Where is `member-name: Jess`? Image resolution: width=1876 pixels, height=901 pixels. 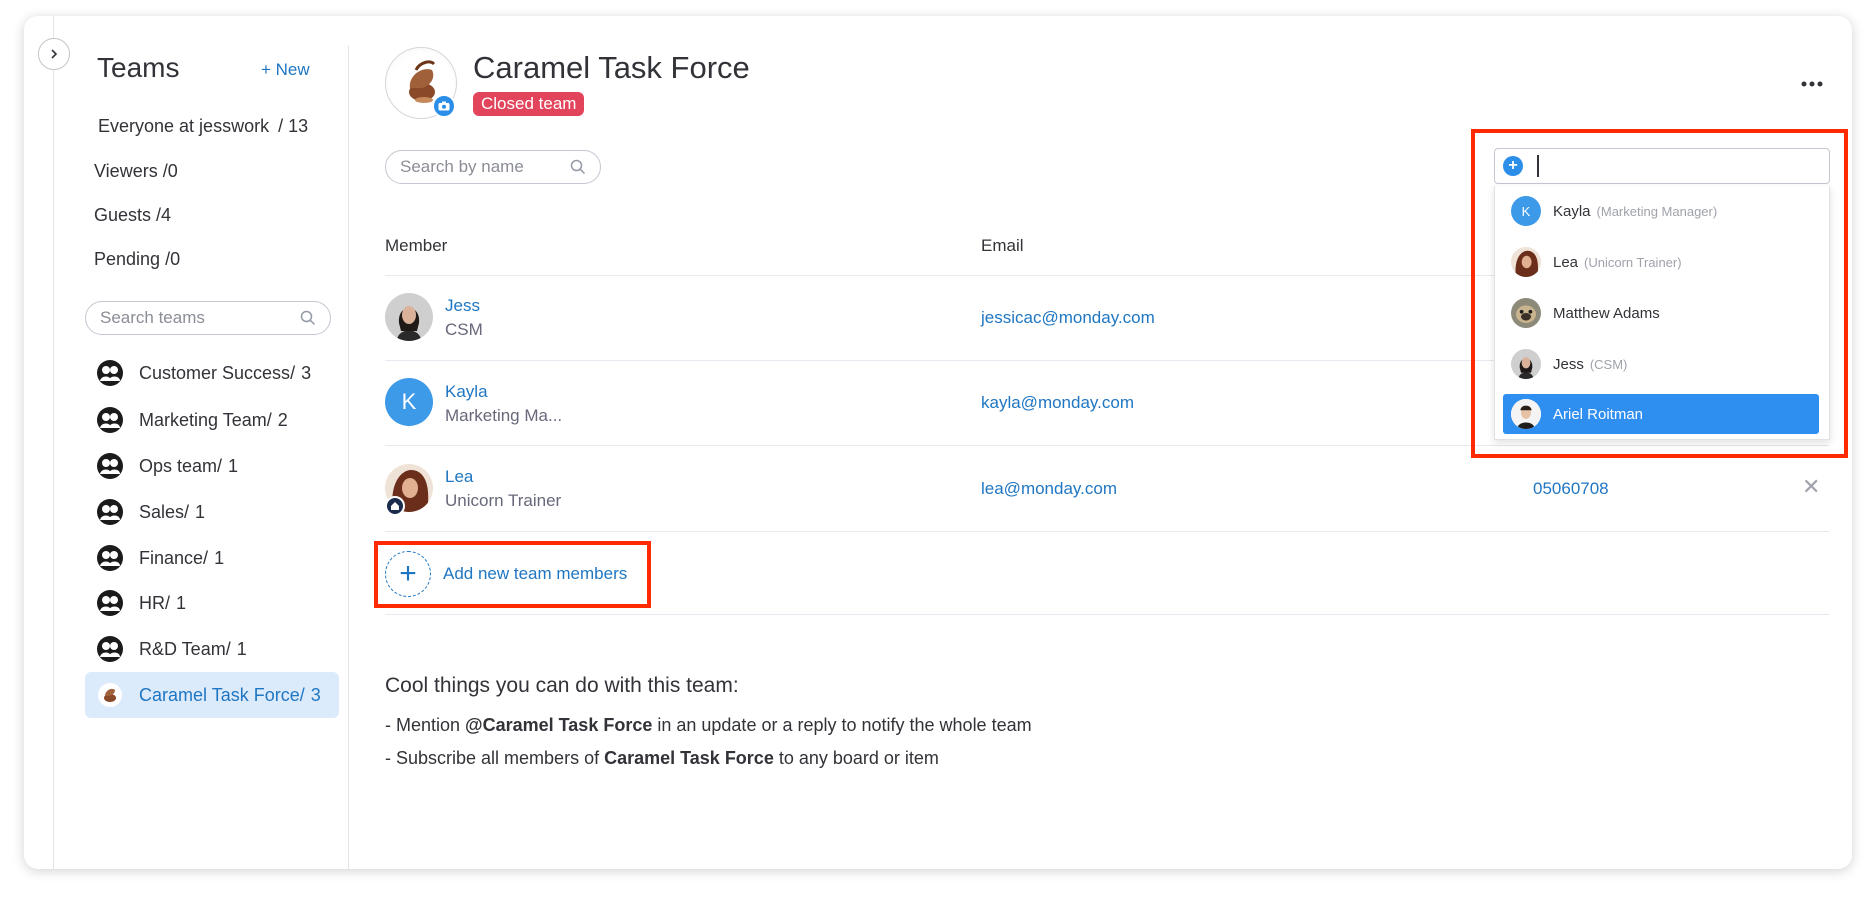 member-name: Jess is located at coordinates (462, 306).